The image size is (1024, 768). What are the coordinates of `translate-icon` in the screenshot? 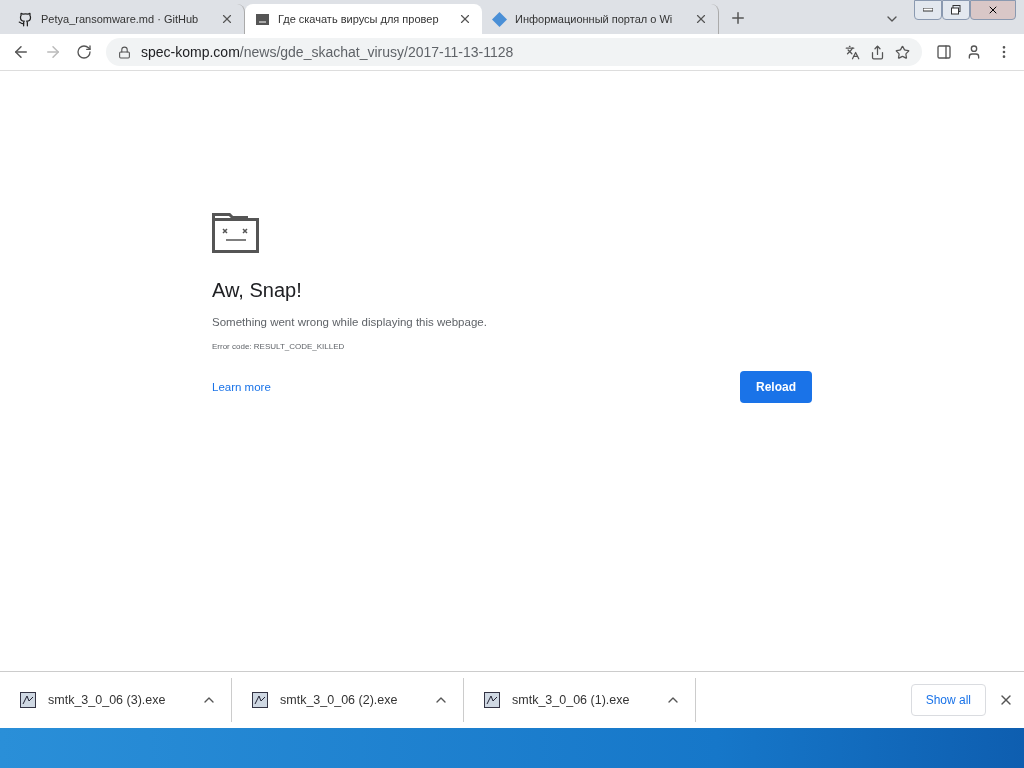 It's located at (852, 52).